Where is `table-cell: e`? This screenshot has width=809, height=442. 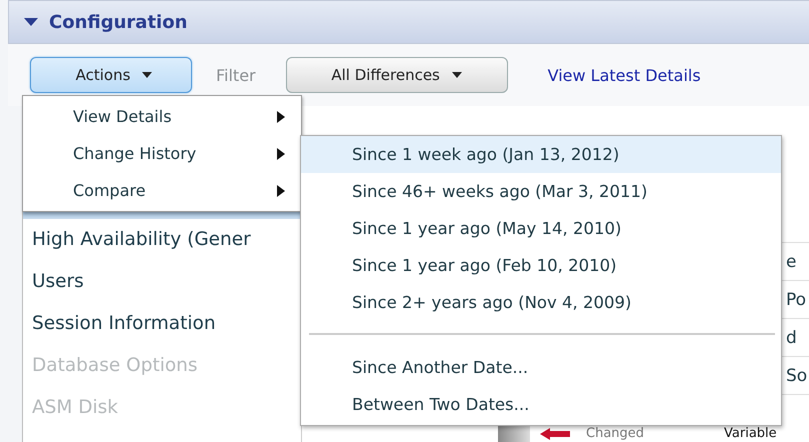
table-cell: e is located at coordinates (791, 262).